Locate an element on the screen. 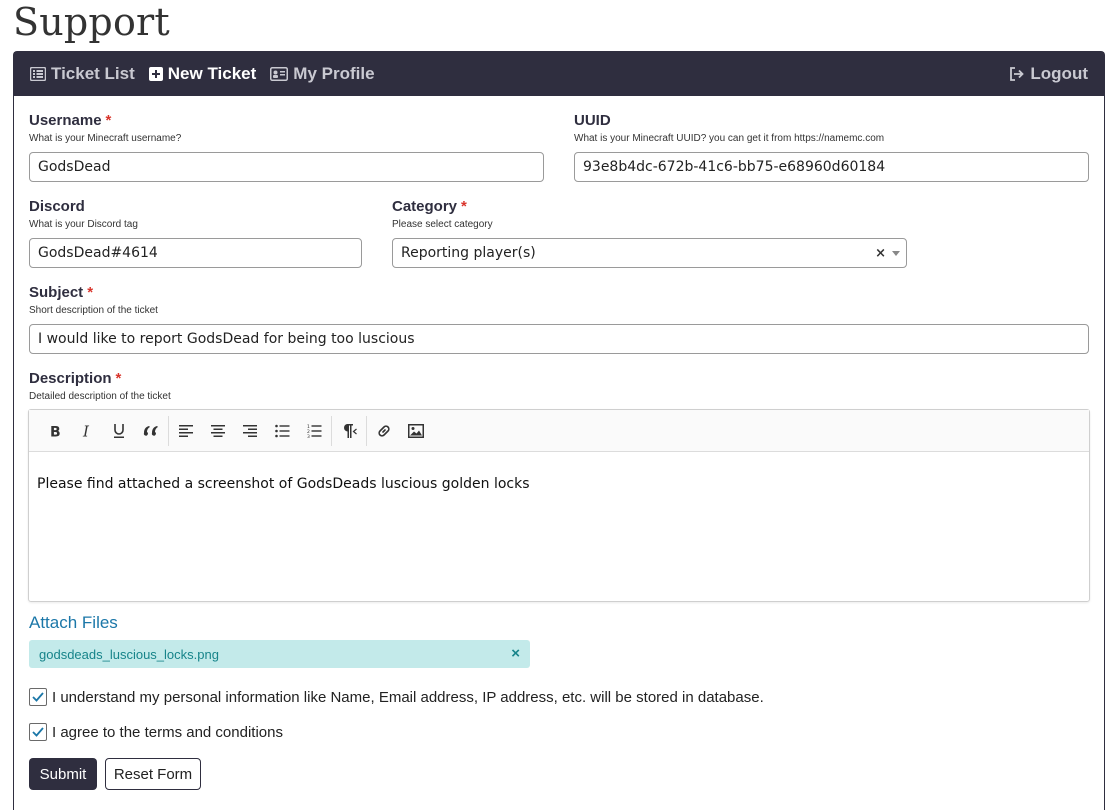  link-icon is located at coordinates (384, 430).